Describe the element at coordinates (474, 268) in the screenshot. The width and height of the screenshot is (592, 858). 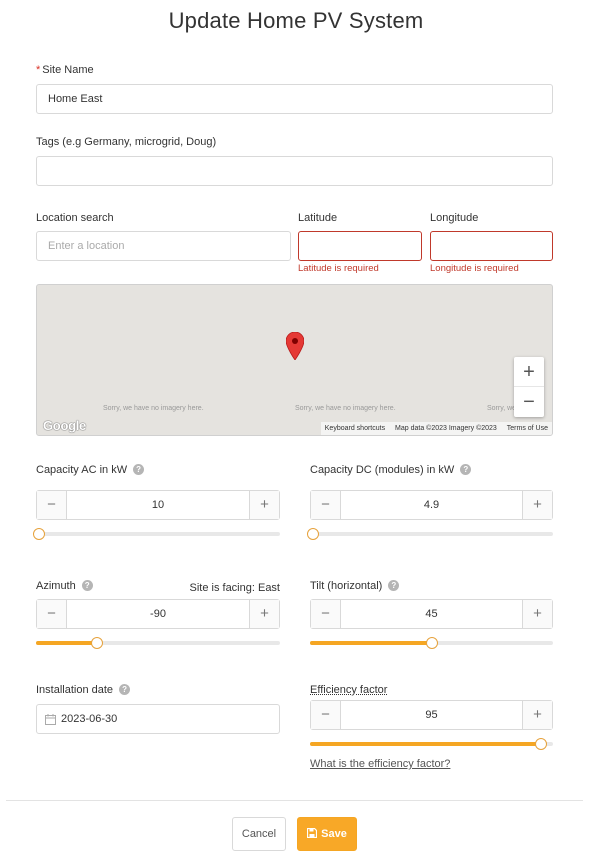
I see `longitude-error: Longitude is required` at that location.